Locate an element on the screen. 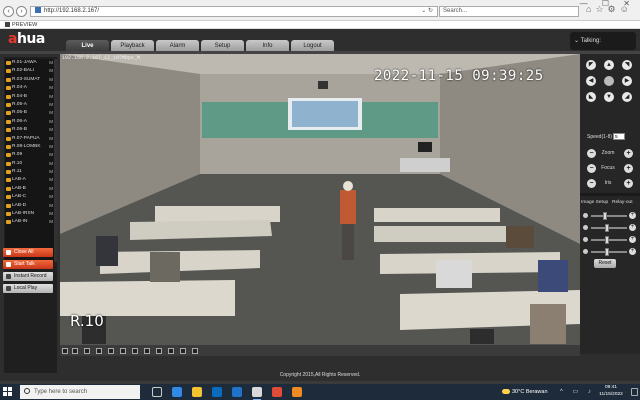 The height and width of the screenshot is (400, 640). camera-list-item: LAB-IRSN M is located at coordinates (30, 214).